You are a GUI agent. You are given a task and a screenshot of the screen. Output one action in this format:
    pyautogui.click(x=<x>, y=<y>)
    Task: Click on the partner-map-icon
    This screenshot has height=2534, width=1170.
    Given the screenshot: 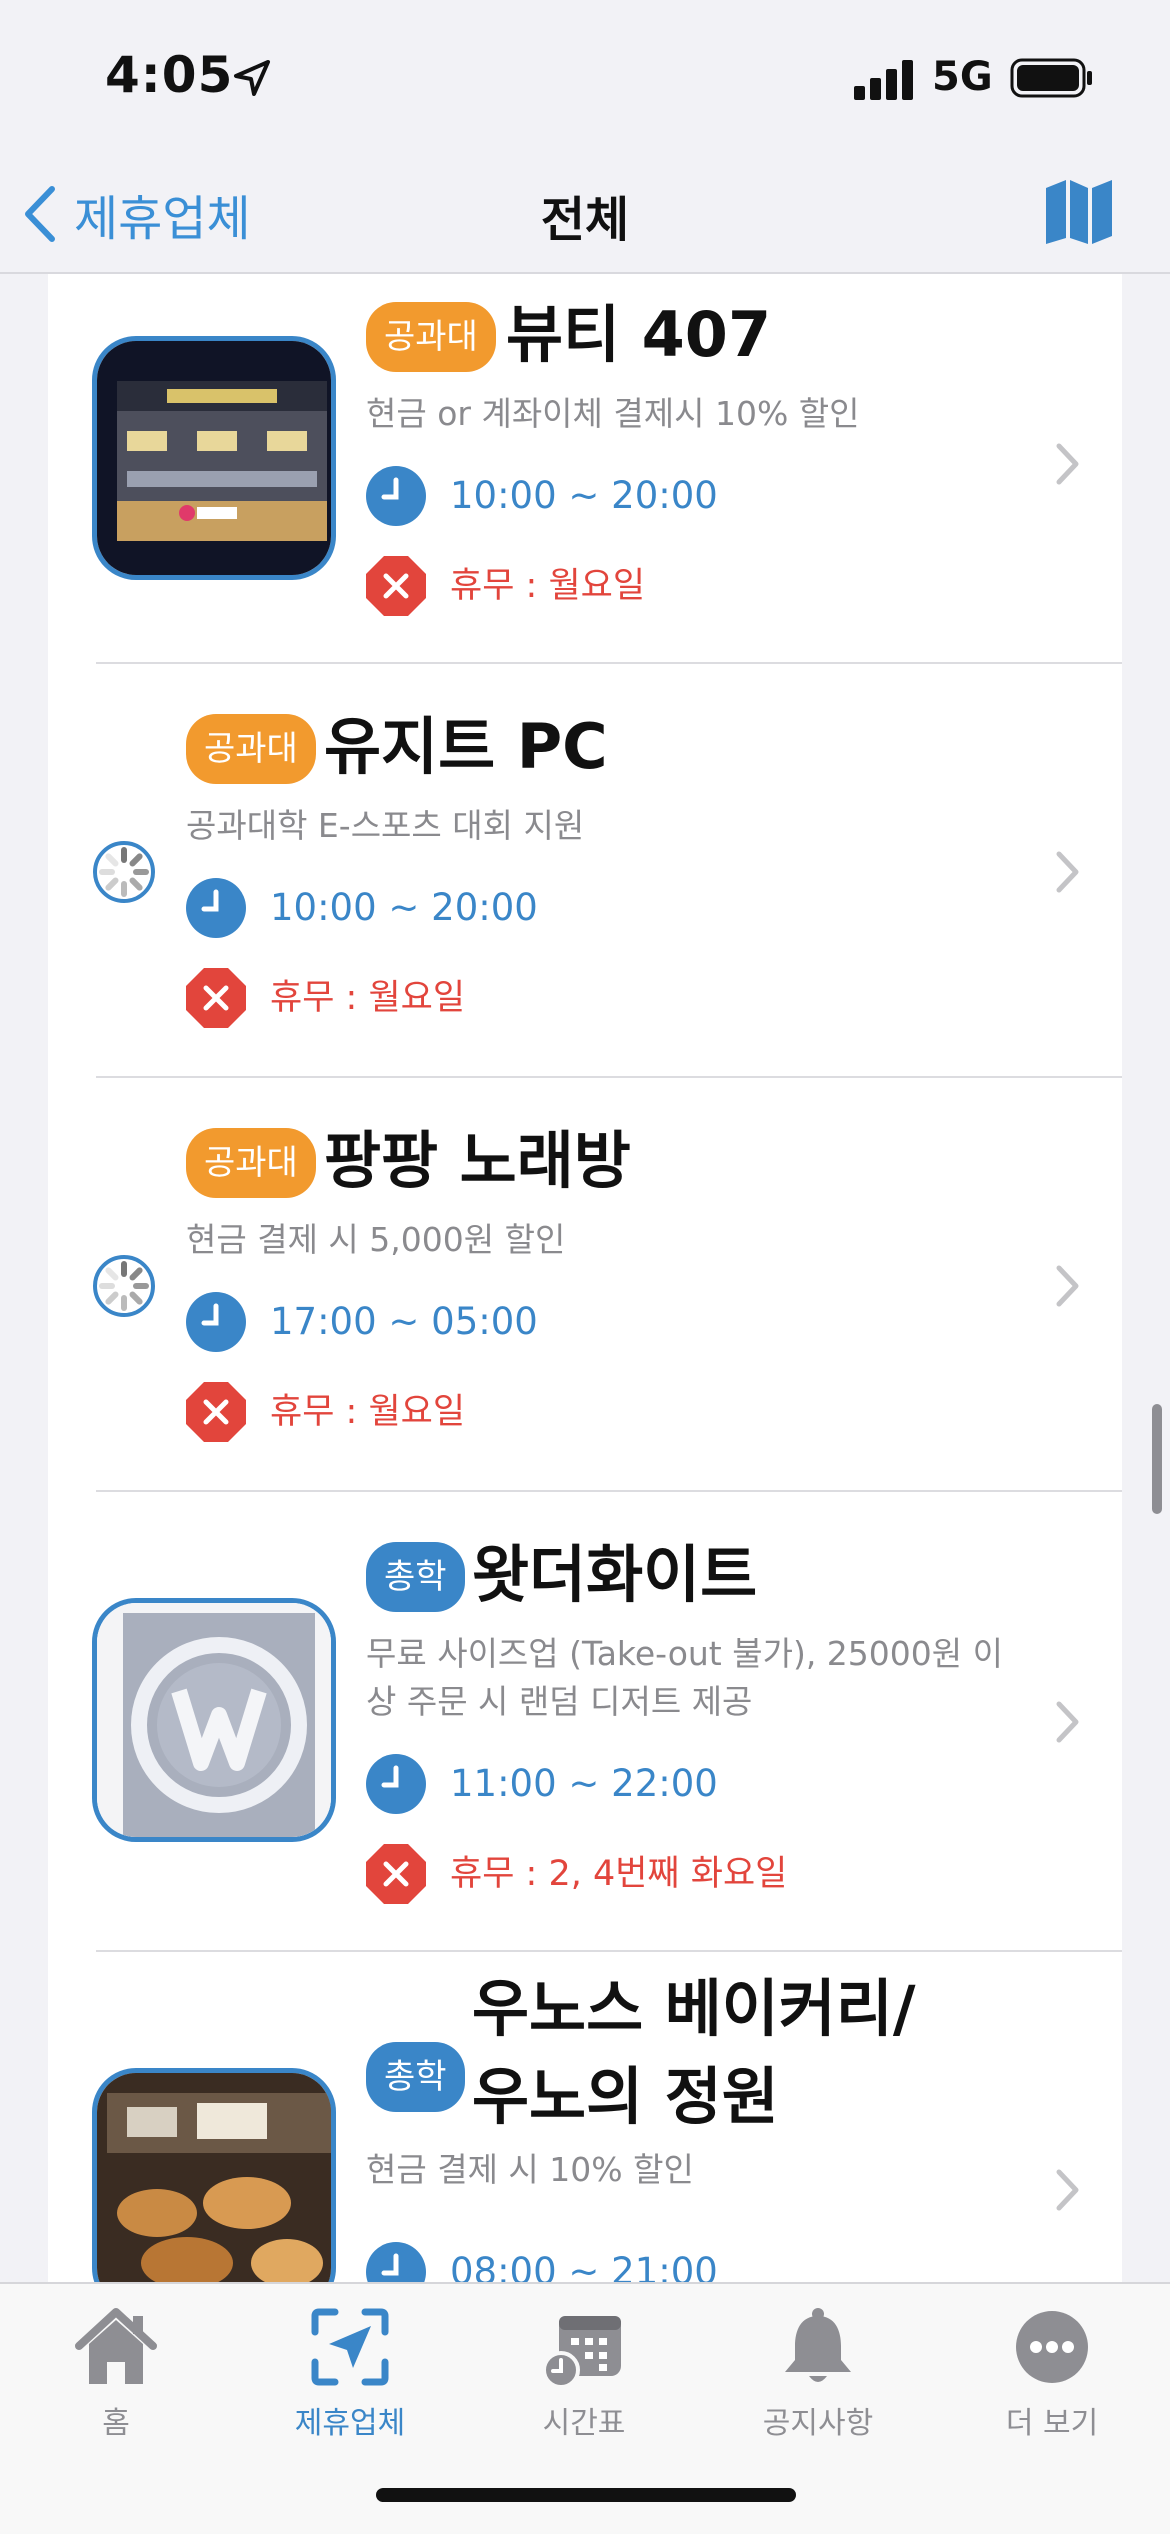 What is the action you would take?
    pyautogui.click(x=350, y=2347)
    